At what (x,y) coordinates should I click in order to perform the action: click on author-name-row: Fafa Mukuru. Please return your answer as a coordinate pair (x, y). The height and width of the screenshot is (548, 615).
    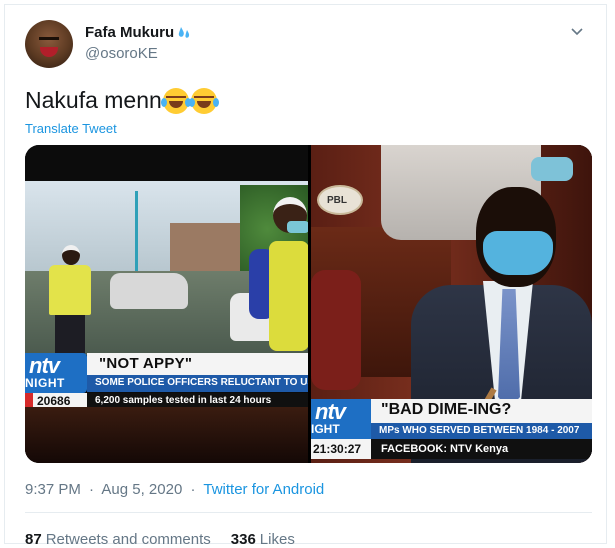
    Looking at the image, I should click on (138, 32).